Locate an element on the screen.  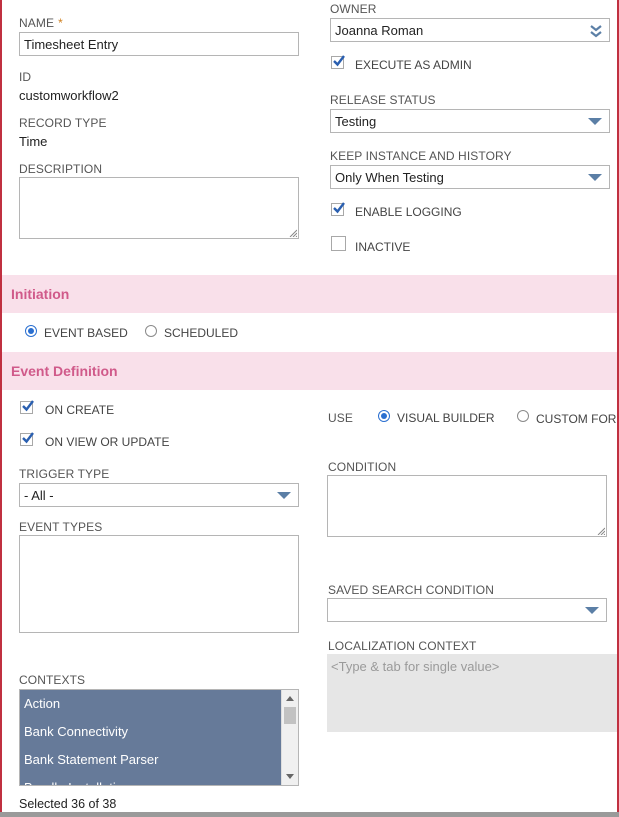
enable-logging-checkbox is located at coordinates (338, 209).